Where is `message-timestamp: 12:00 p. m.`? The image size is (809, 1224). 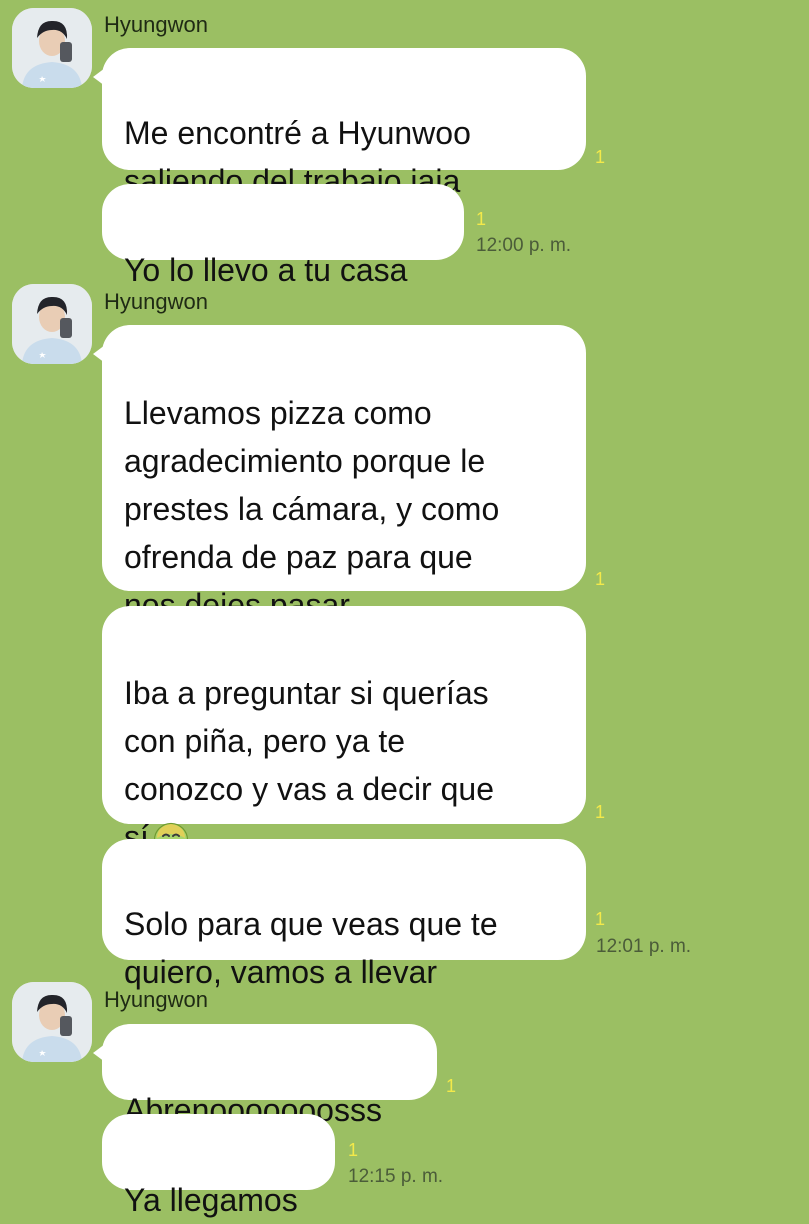 message-timestamp: 12:00 p. m. is located at coordinates (524, 245).